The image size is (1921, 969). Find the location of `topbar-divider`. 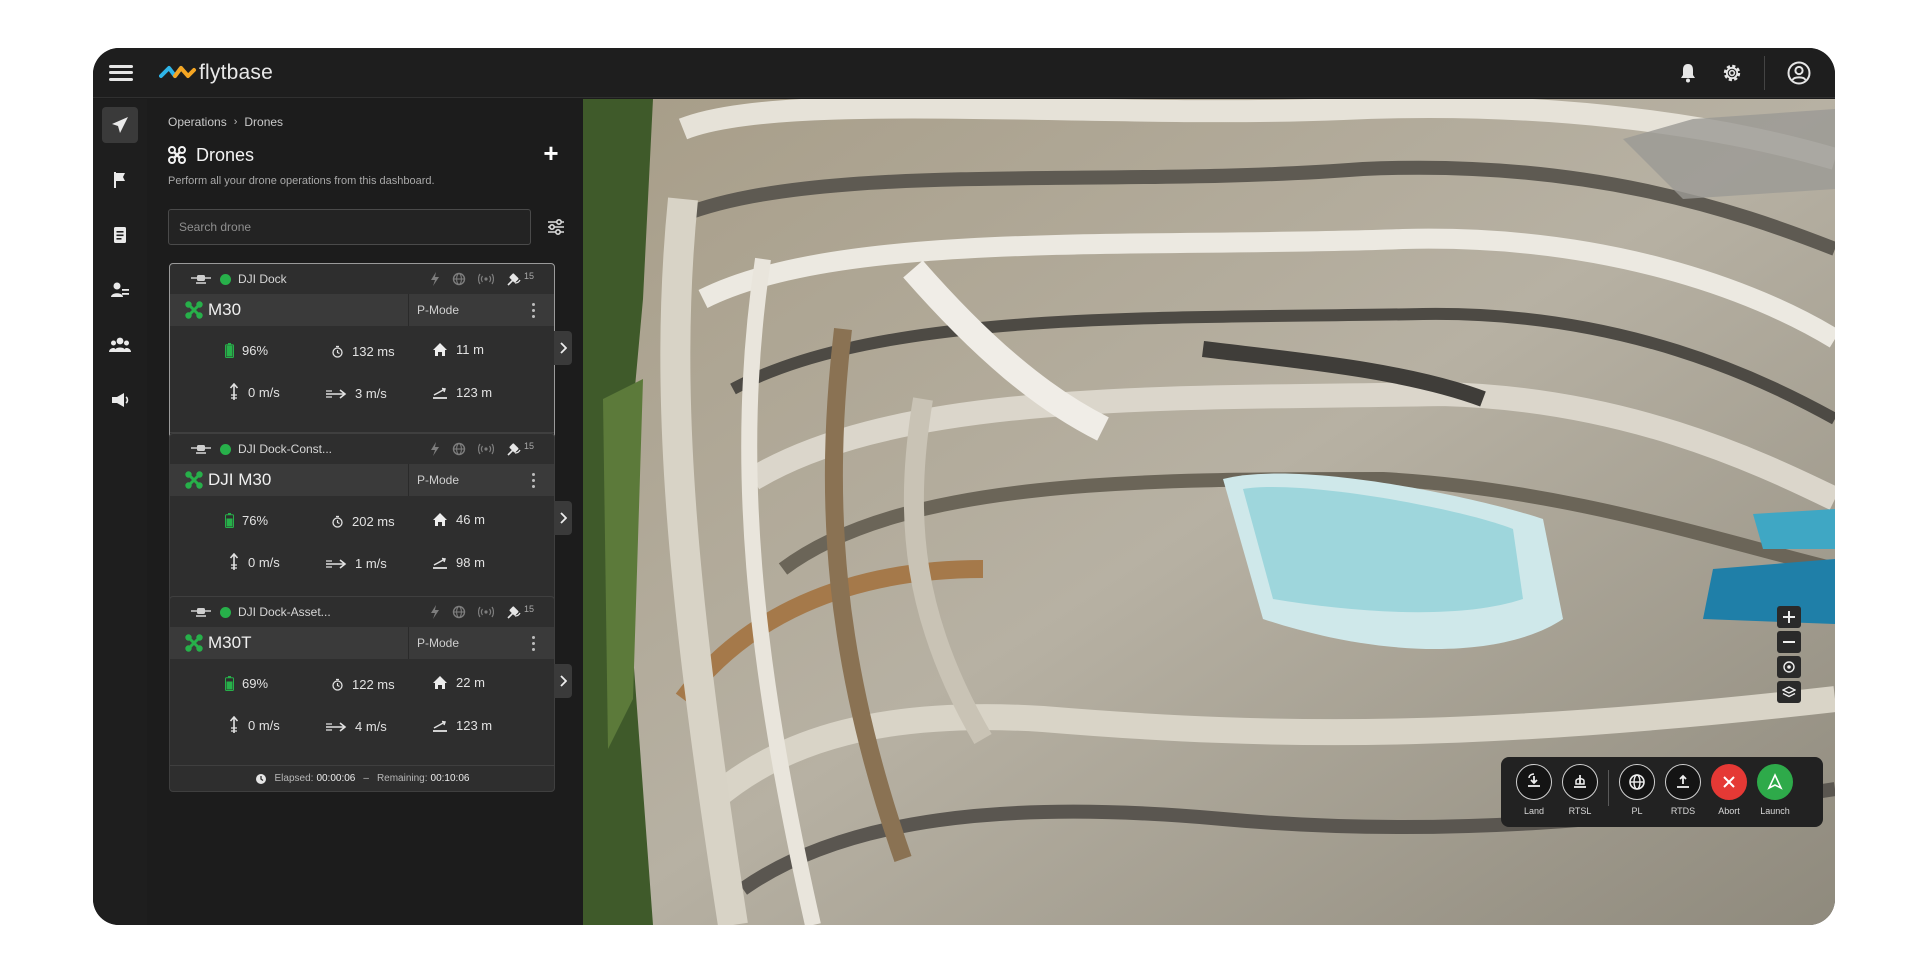

topbar-divider is located at coordinates (1764, 73).